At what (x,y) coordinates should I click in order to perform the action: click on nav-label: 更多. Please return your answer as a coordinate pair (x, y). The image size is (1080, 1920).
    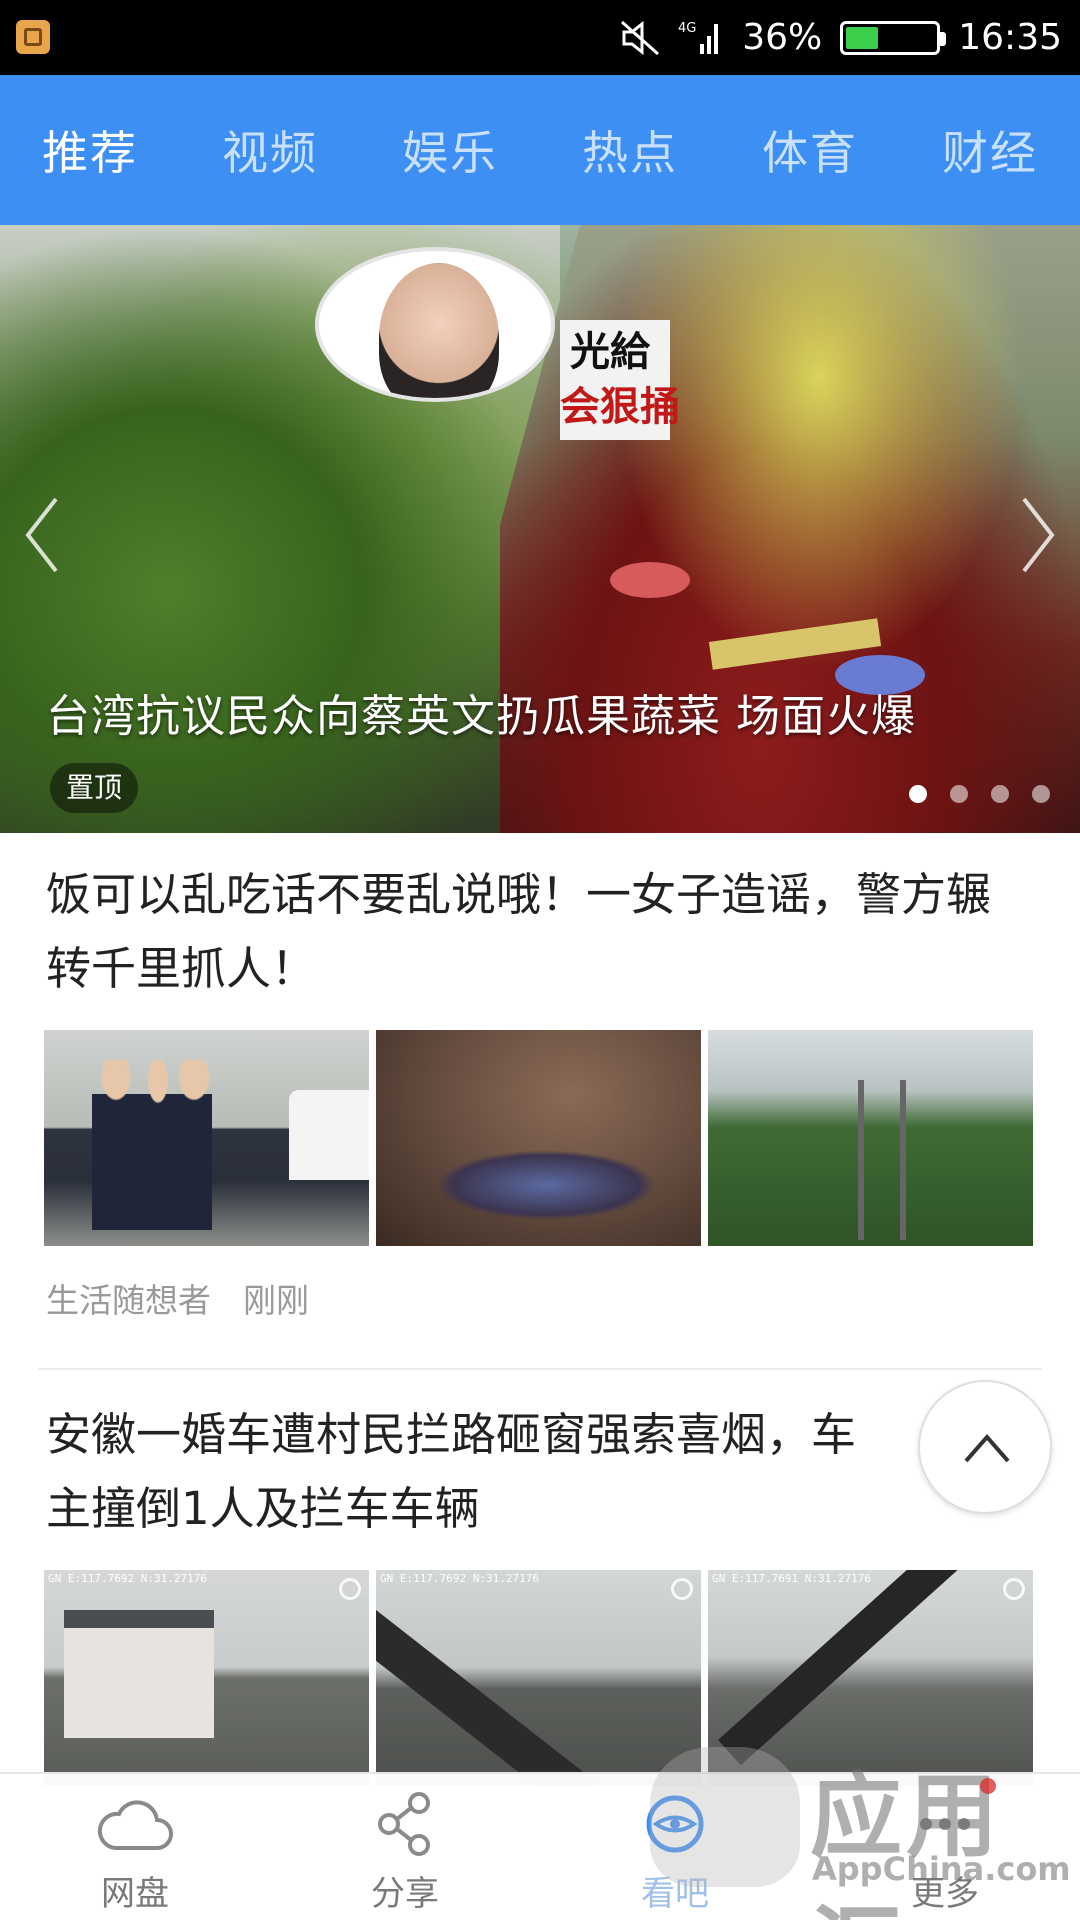
    Looking at the image, I should click on (945, 1894).